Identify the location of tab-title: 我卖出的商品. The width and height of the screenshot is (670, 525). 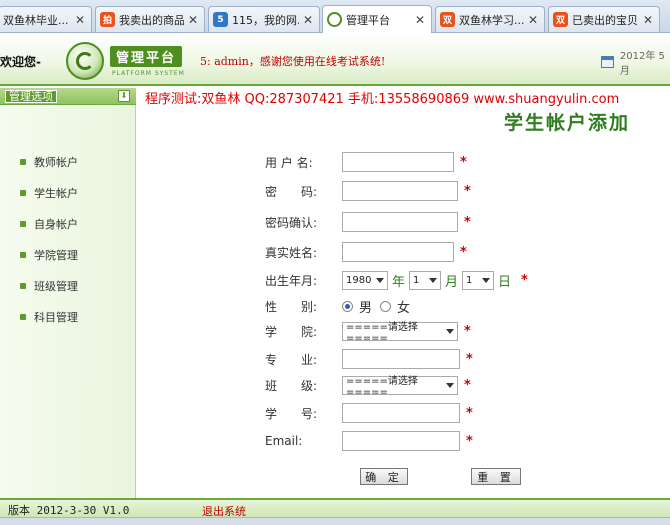
(151, 20).